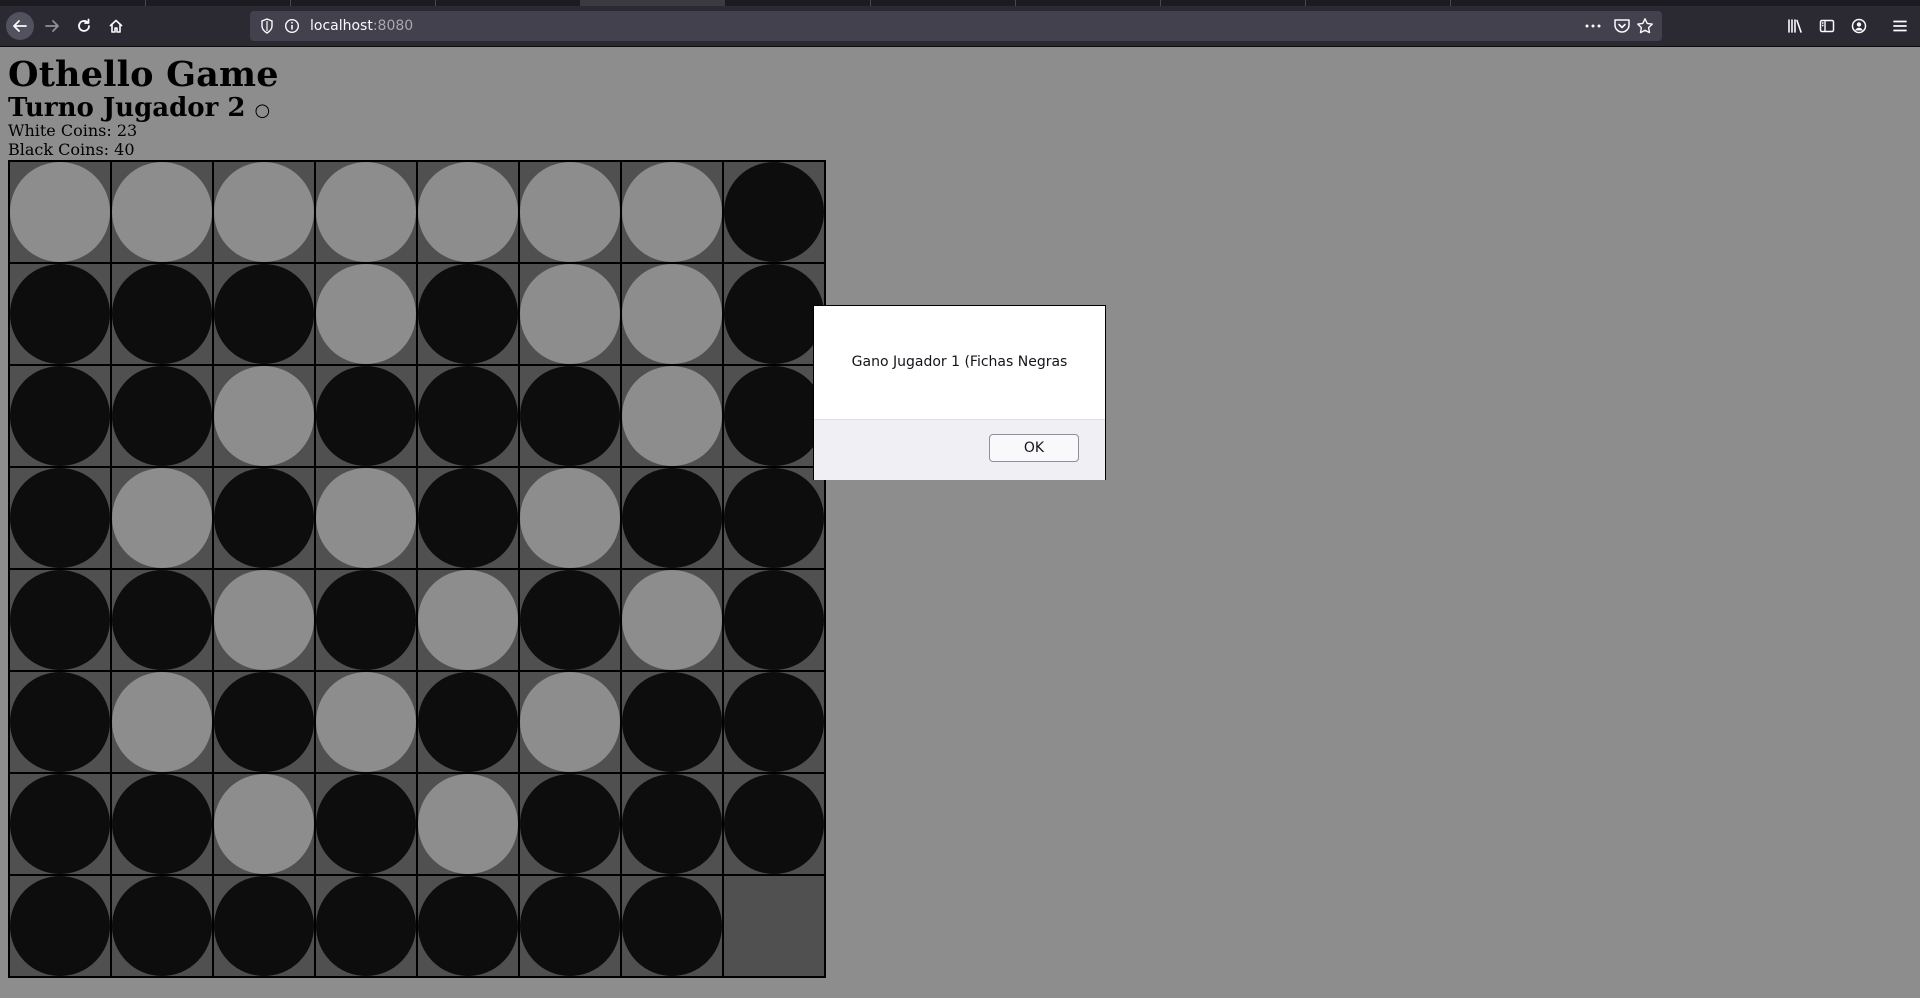 The height and width of the screenshot is (998, 1920). I want to click on more-actions-icon, so click(1593, 26).